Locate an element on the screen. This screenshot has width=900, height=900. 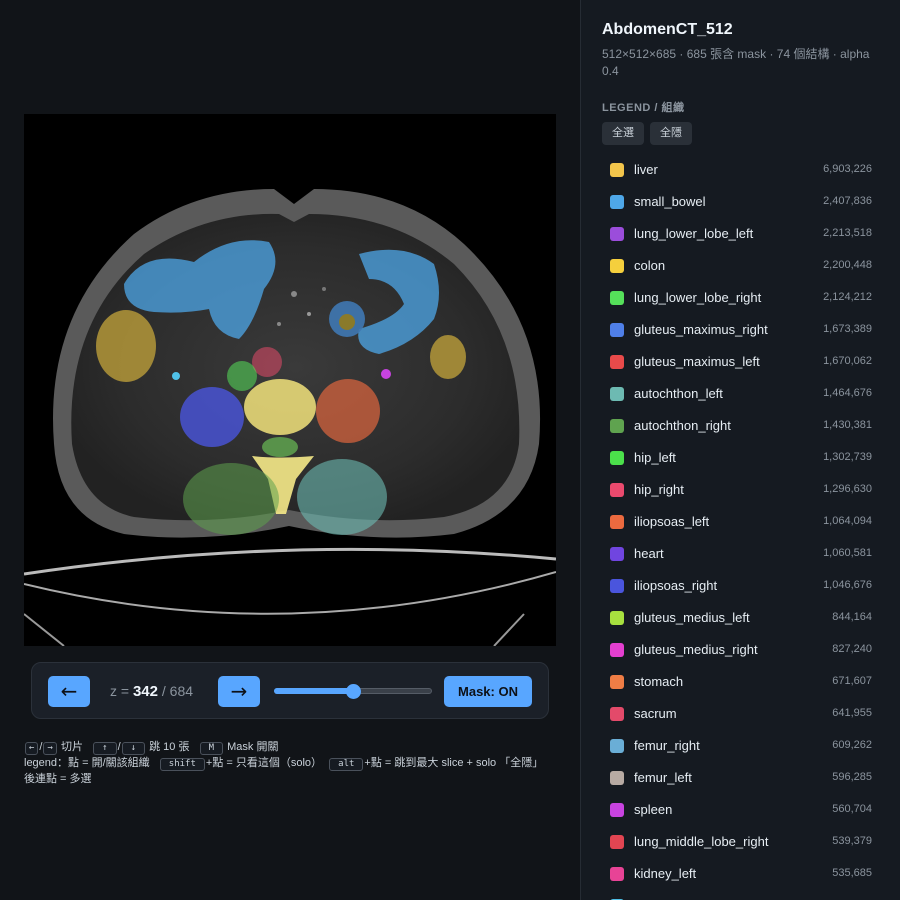
z-prefix: z = is located at coordinates (120, 691).